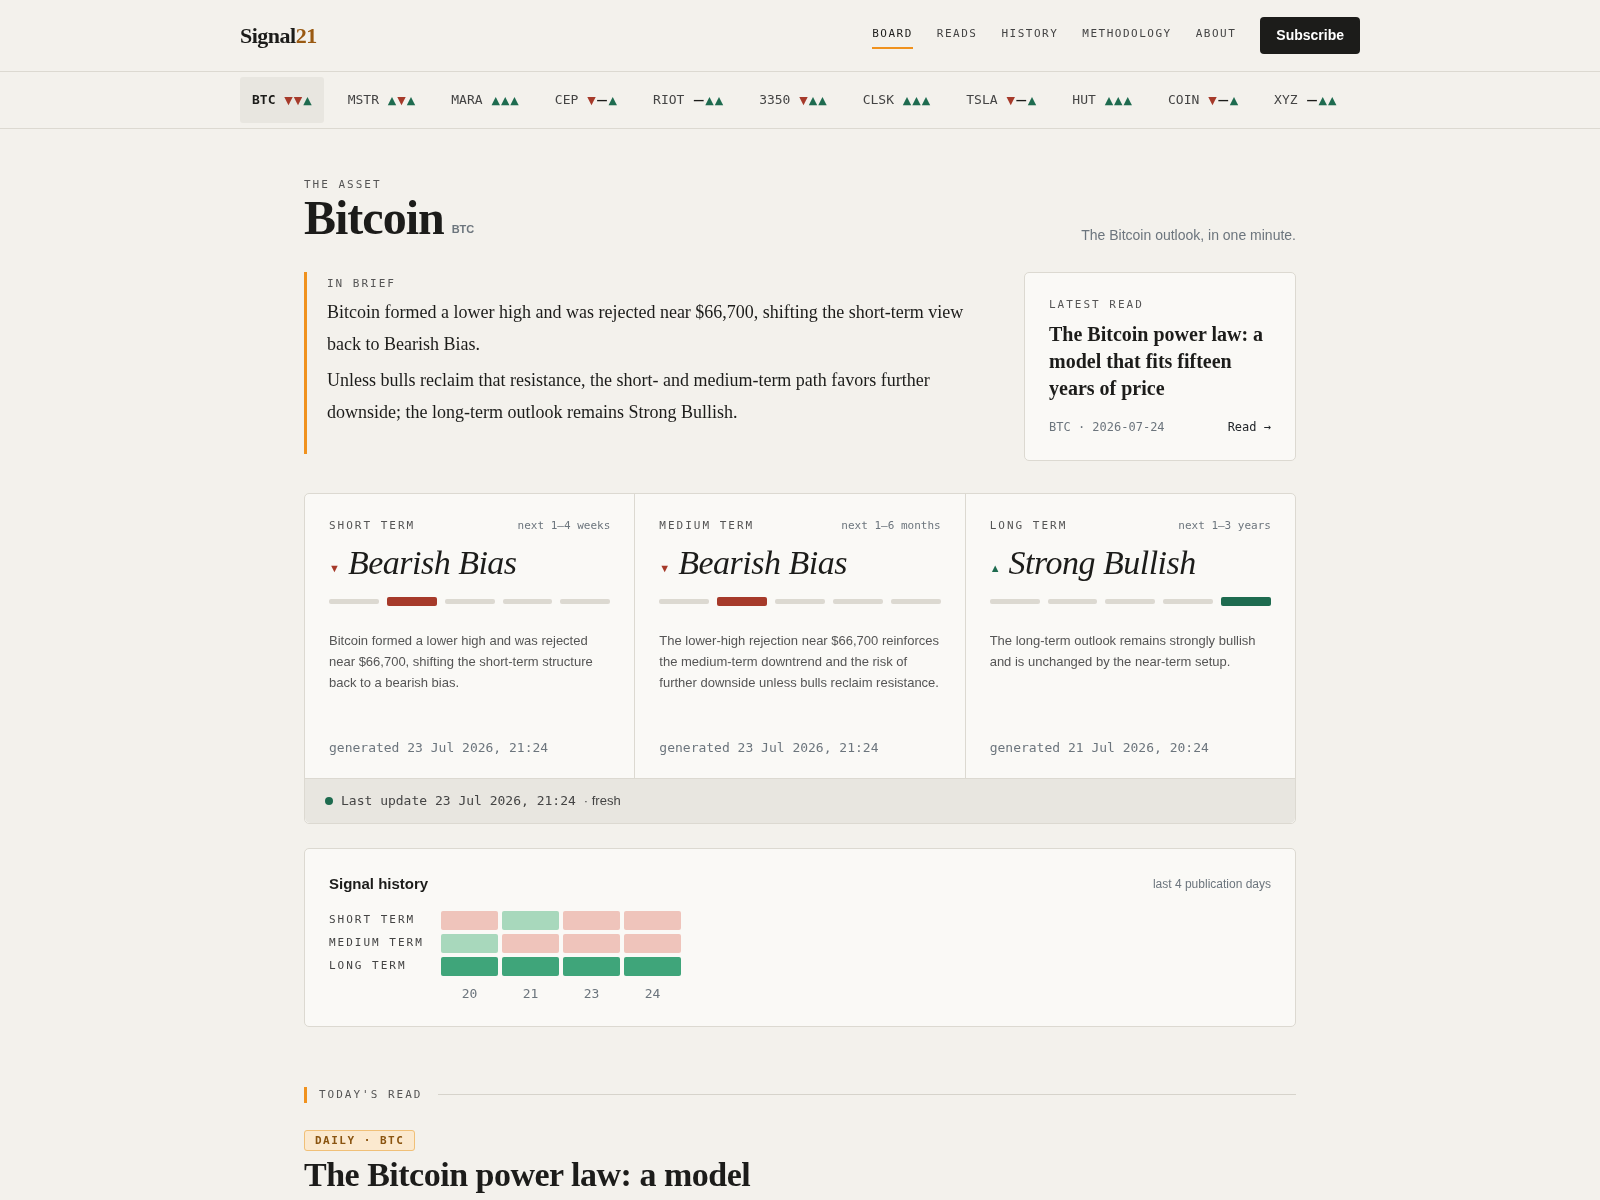  I want to click on nav-link: BOARD, so click(892, 35).